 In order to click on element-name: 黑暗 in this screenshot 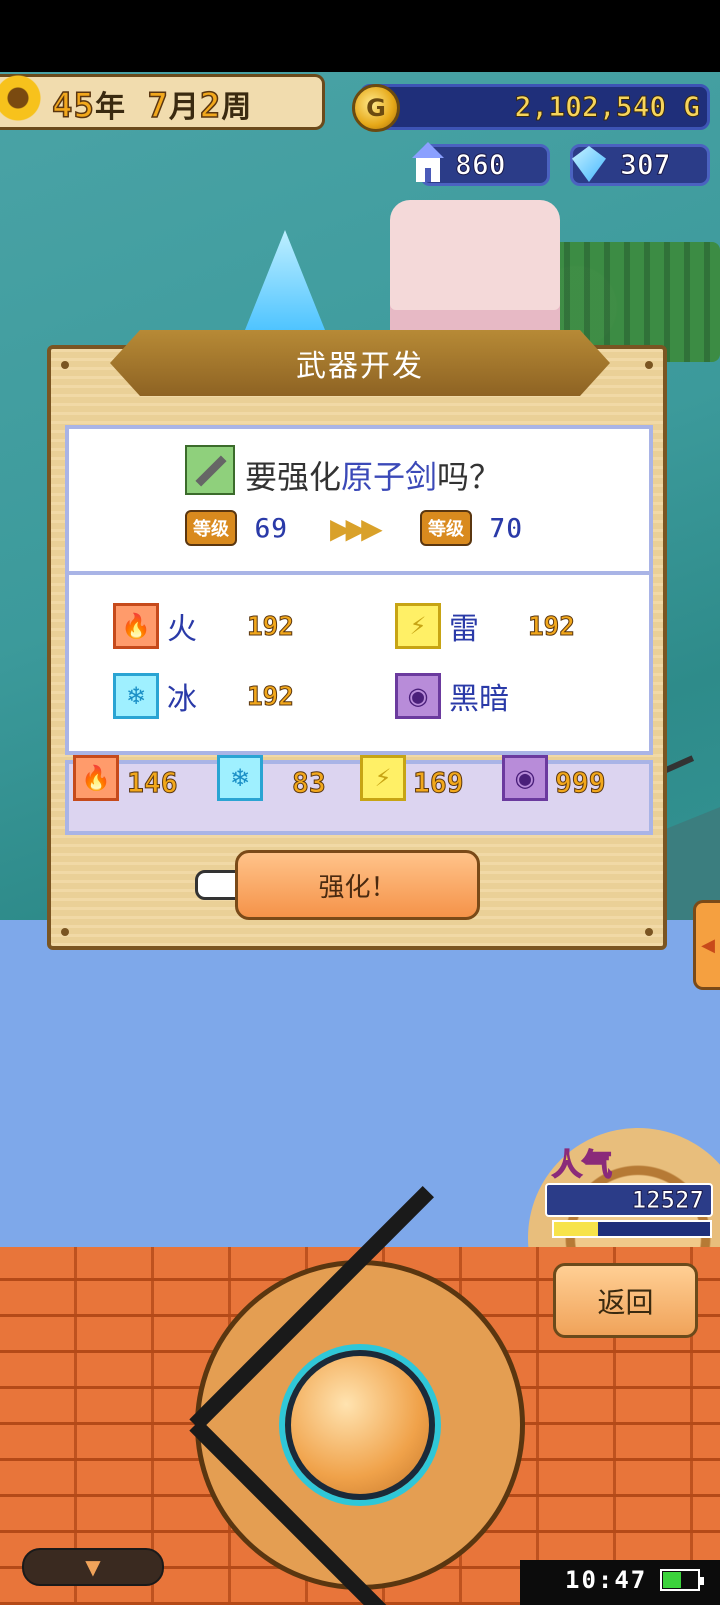, I will do `click(479, 699)`.